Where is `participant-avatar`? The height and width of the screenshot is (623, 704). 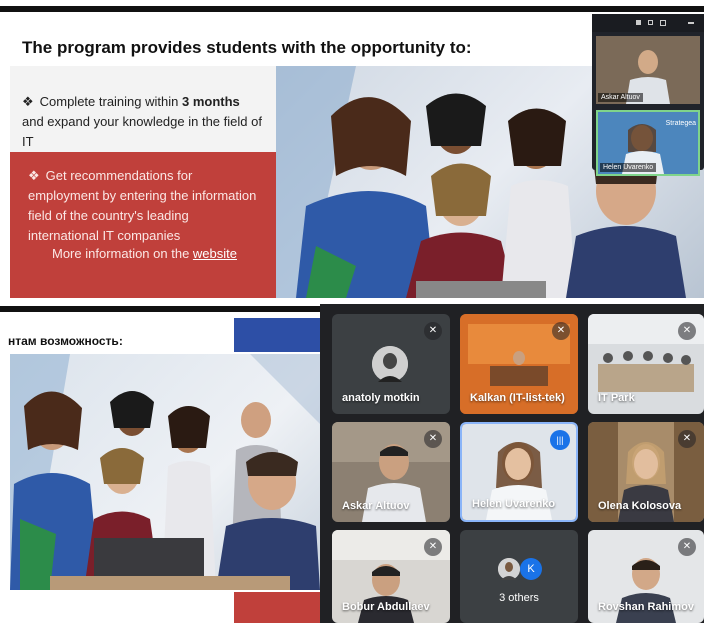
participant-avatar is located at coordinates (390, 364).